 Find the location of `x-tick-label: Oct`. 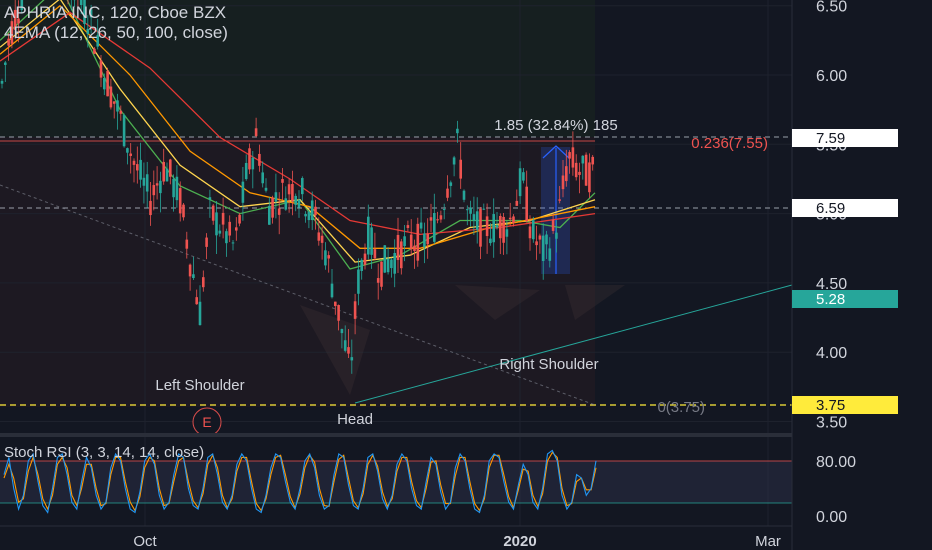

x-tick-label: Oct is located at coordinates (145, 541).